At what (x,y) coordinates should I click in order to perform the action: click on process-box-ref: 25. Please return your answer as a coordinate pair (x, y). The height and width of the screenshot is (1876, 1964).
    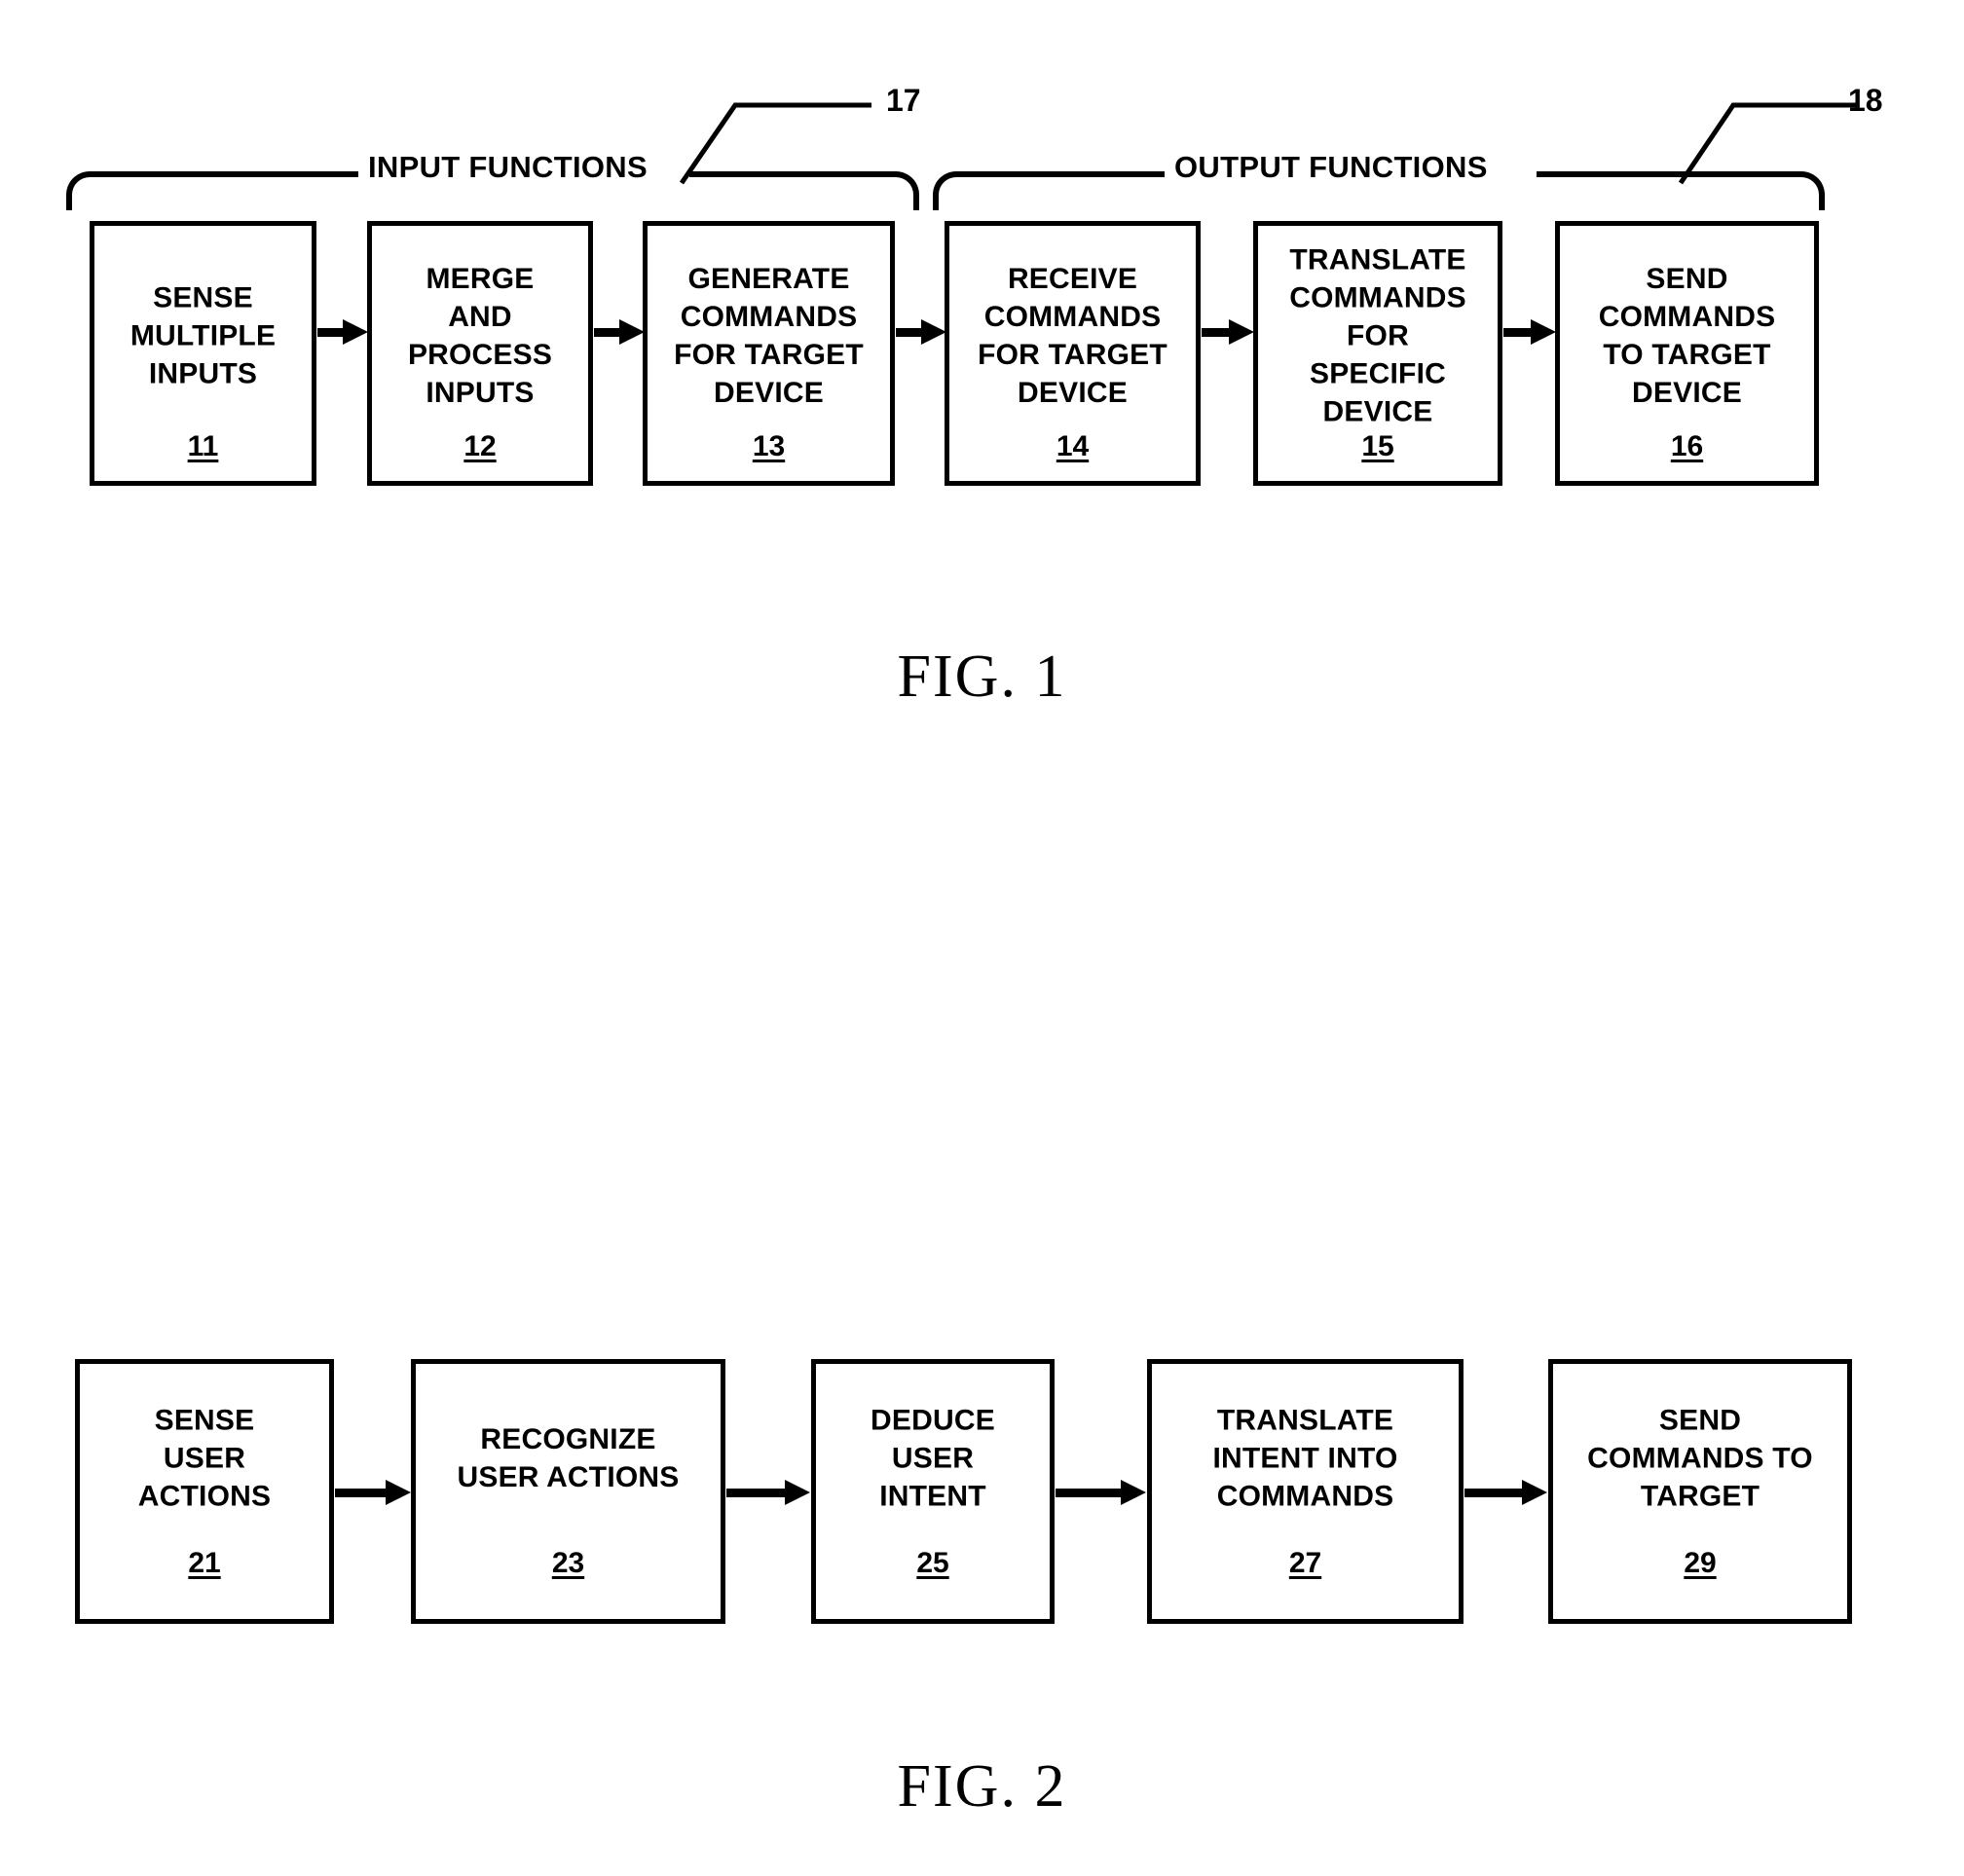
    Looking at the image, I should click on (932, 1563).